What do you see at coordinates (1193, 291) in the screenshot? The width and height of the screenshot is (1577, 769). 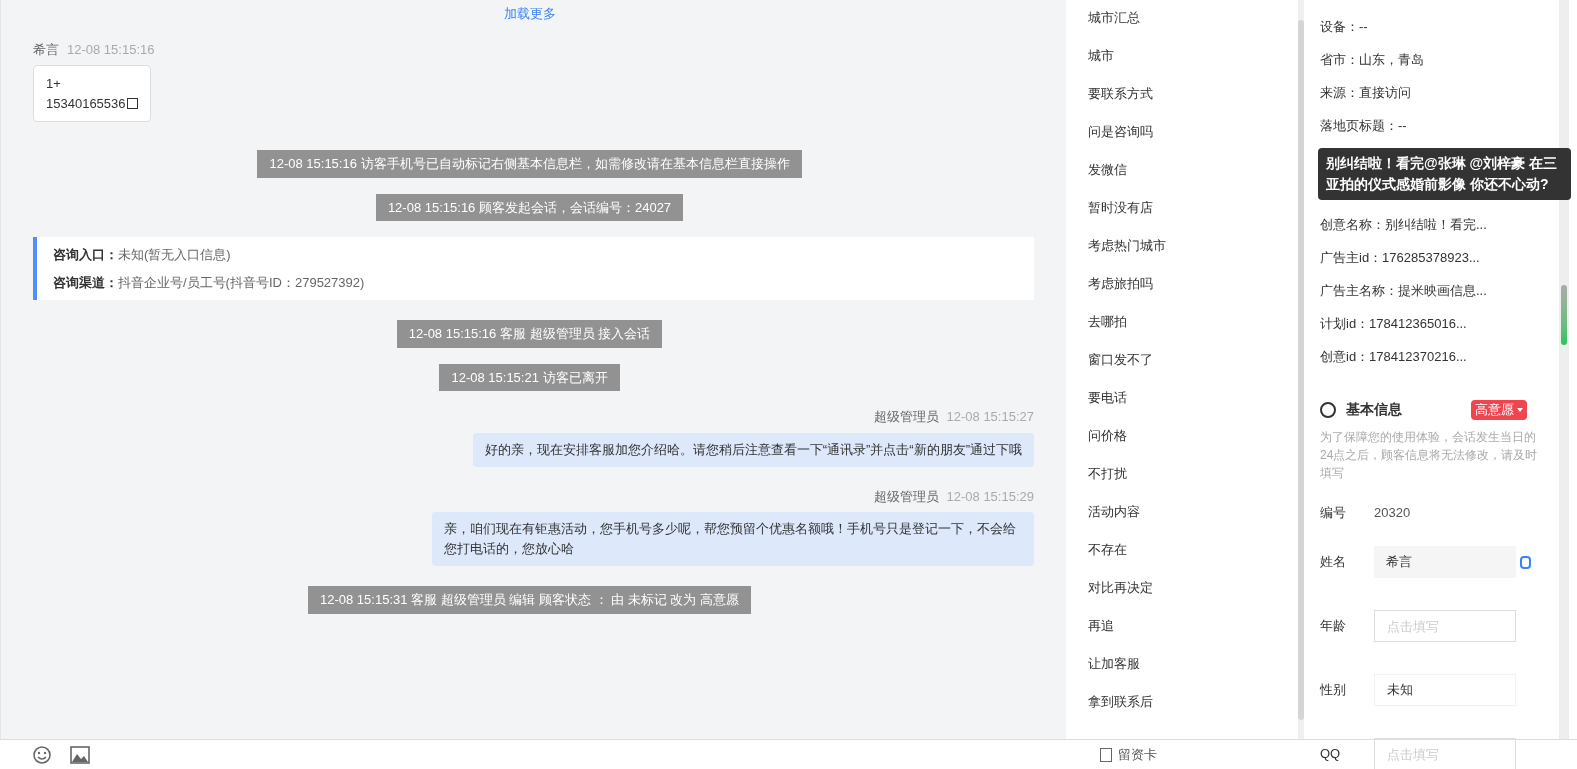 I see `quick-reply-item: 考虑旅拍吗` at bounding box center [1193, 291].